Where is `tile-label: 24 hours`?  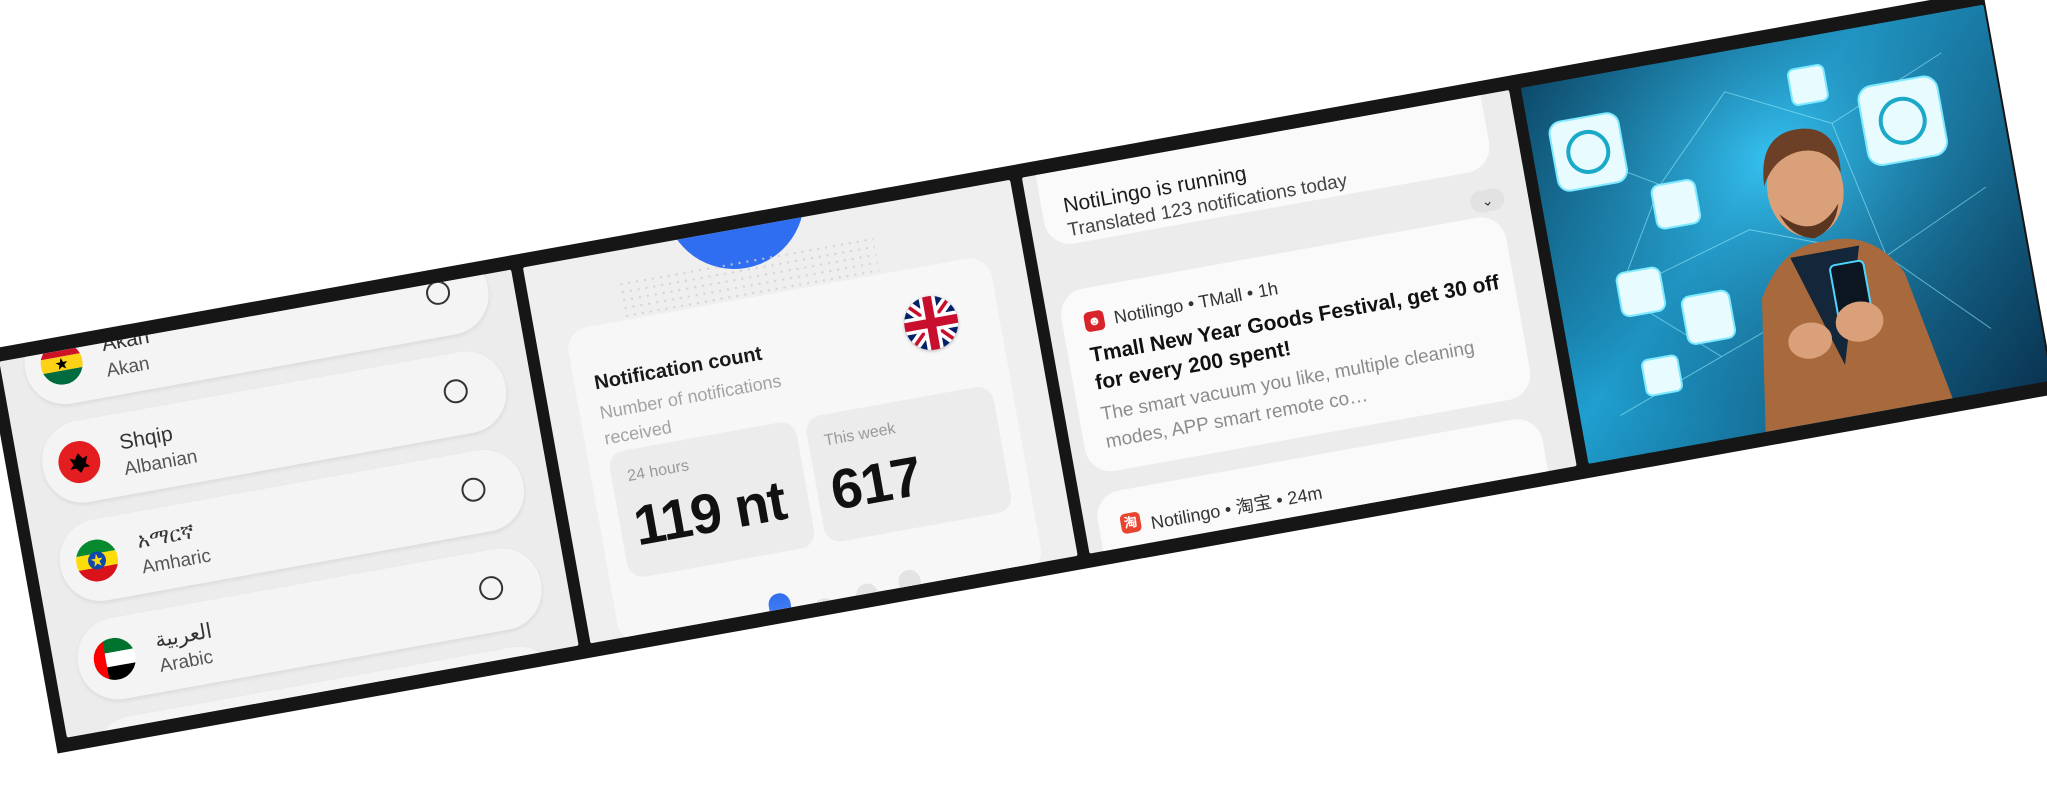
tile-label: 24 hours is located at coordinates (658, 471).